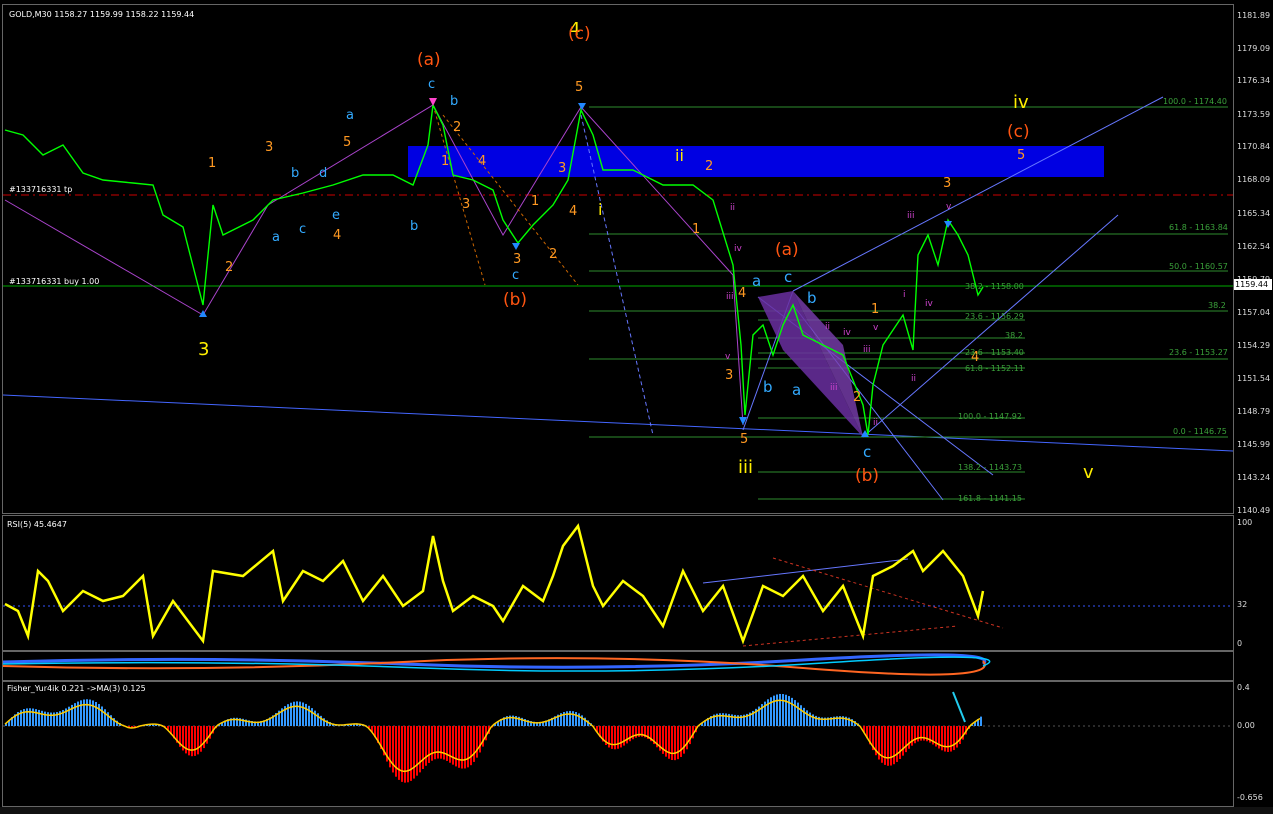  I want to click on current-price-label: 1159.44, so click(1253, 284).